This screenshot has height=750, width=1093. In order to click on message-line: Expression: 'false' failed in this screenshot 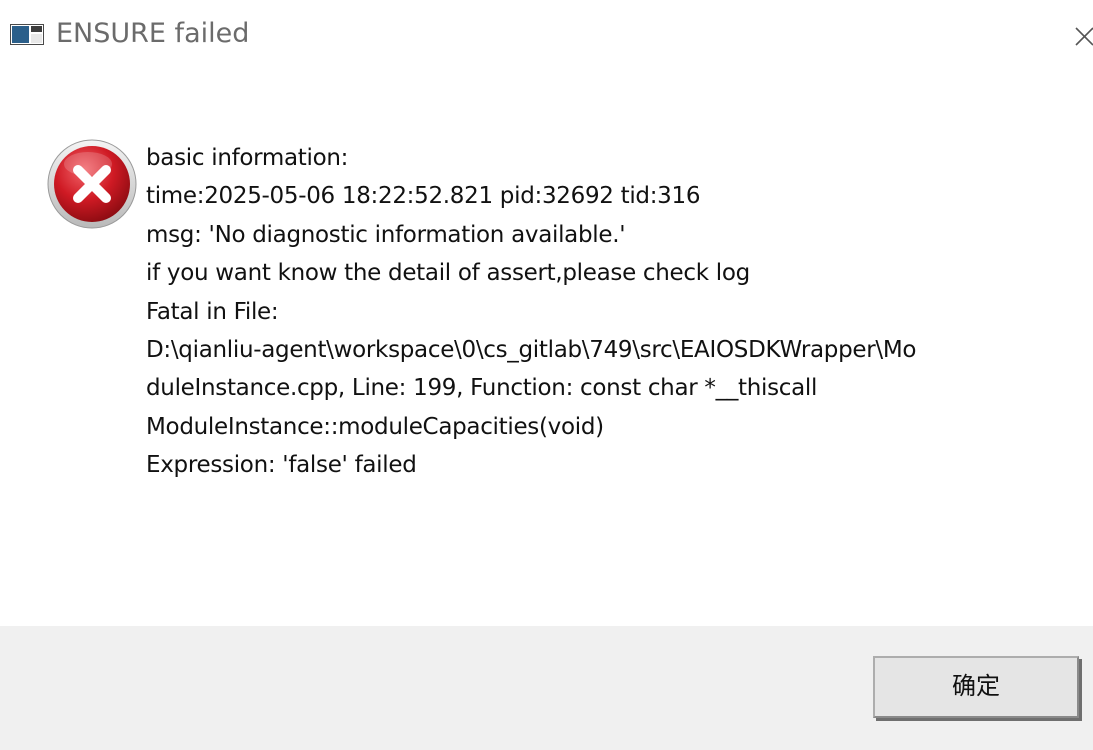, I will do `click(281, 465)`.